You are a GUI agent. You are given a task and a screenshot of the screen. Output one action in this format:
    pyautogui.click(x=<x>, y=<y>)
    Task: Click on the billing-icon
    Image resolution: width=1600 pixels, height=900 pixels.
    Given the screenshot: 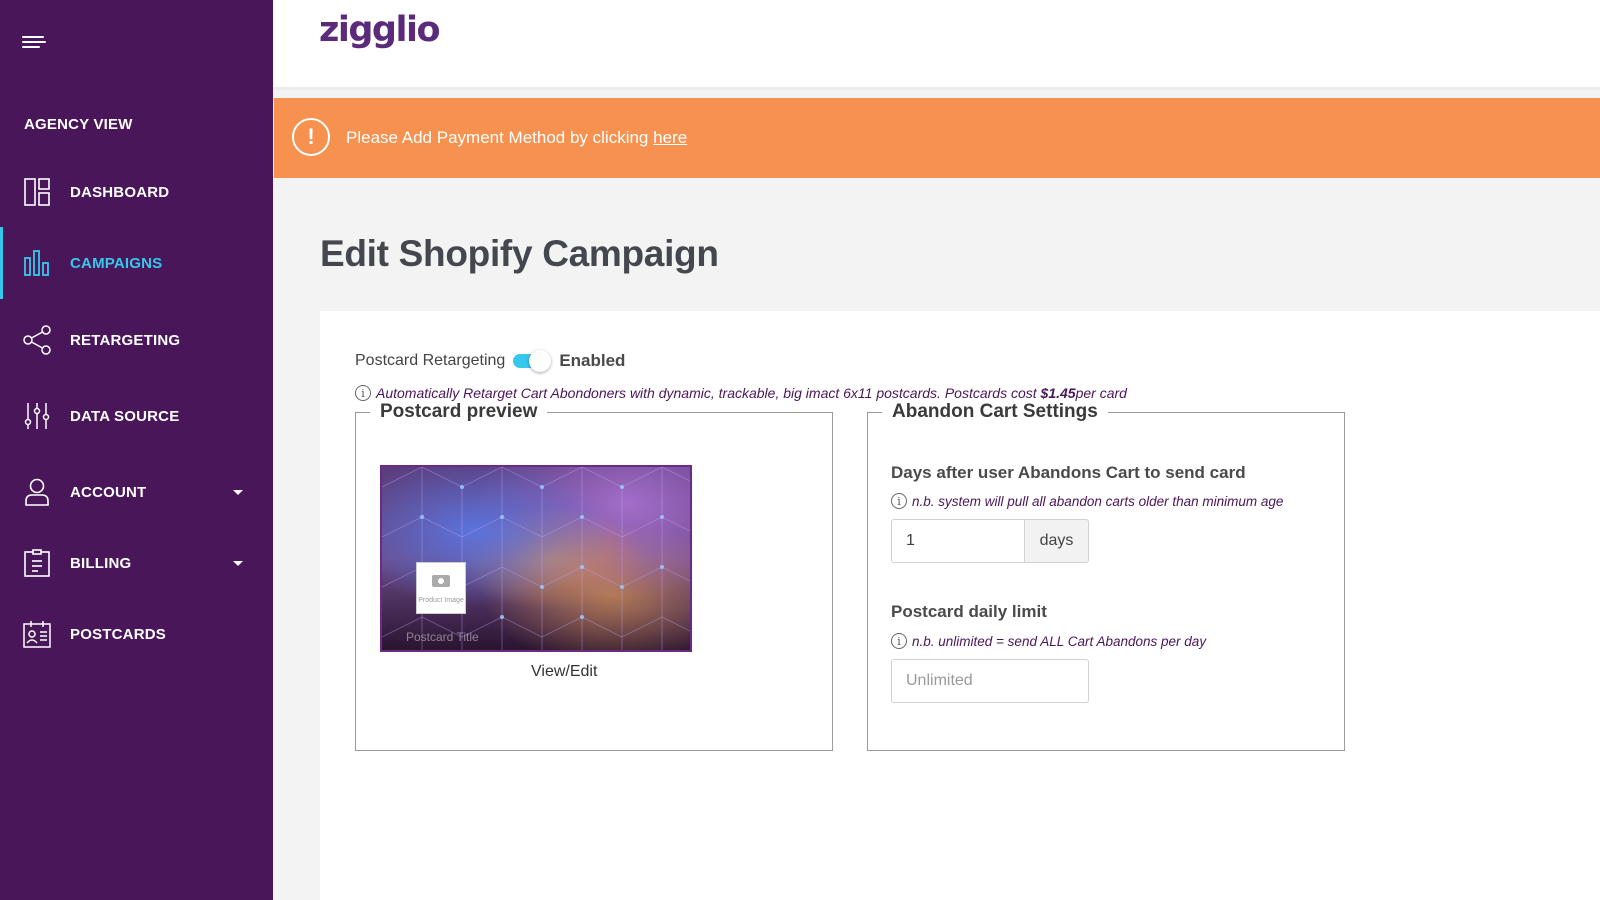 What is the action you would take?
    pyautogui.click(x=37, y=563)
    